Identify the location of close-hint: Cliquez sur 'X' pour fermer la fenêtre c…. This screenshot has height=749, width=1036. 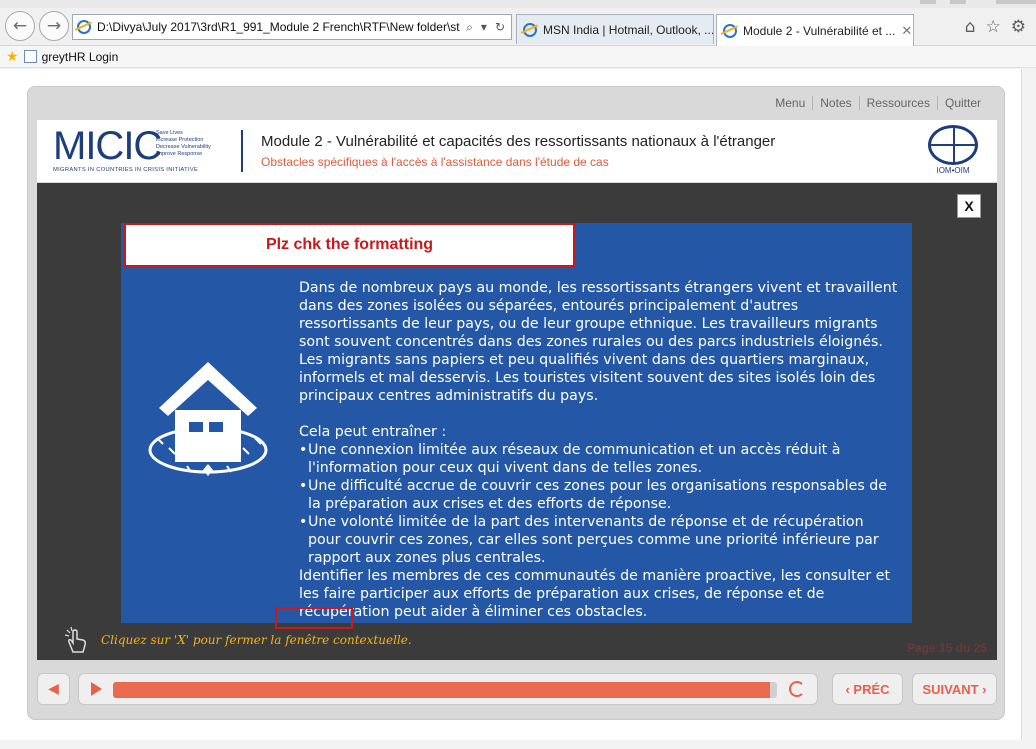
(237, 640).